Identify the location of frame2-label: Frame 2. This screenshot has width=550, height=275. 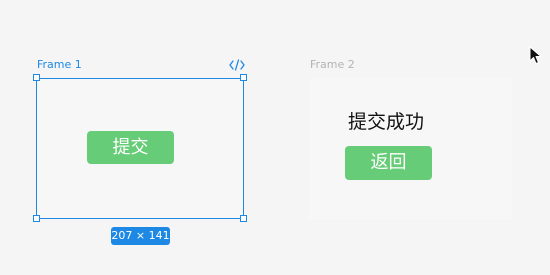
(332, 65).